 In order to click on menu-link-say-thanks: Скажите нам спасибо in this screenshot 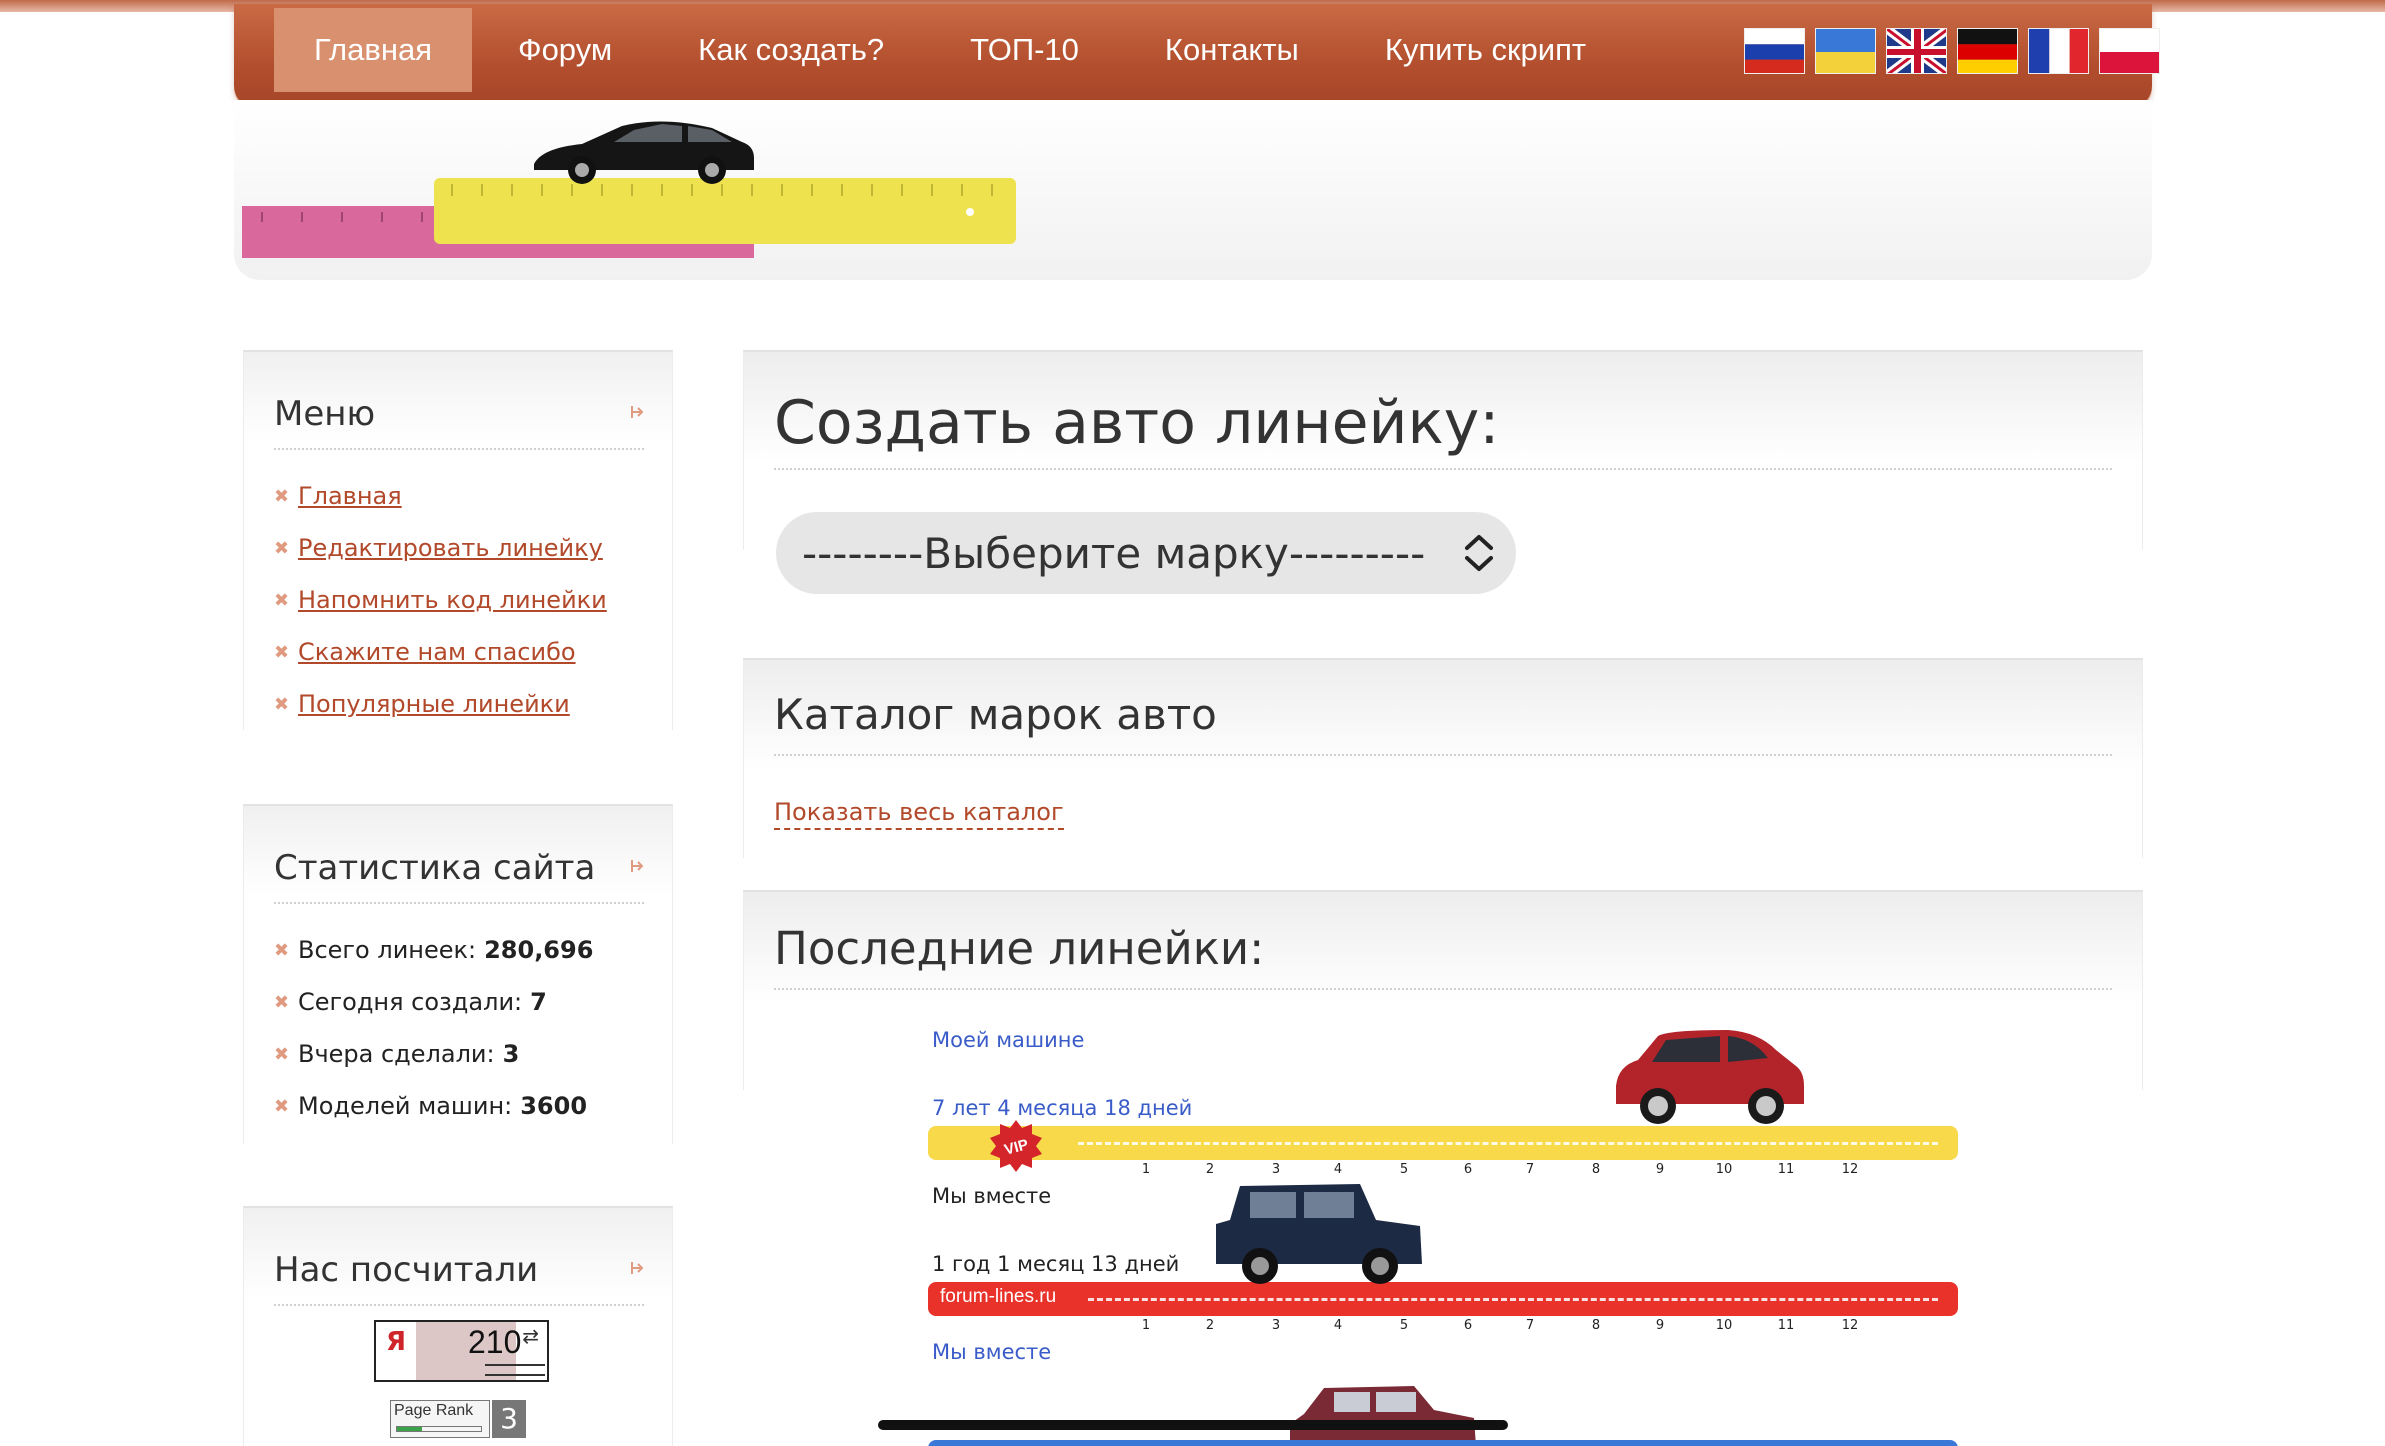, I will do `click(437, 652)`.